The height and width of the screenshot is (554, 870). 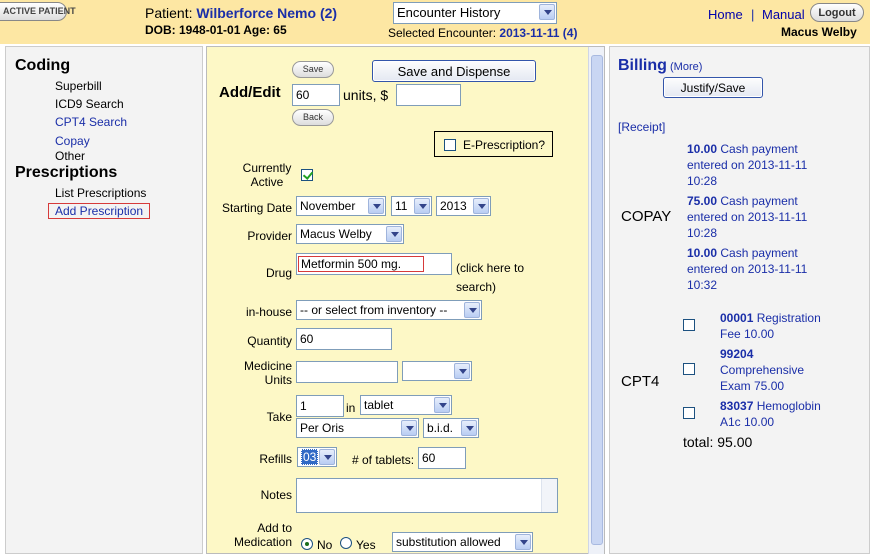 I want to click on tablets-label: # of tablets:, so click(x=383, y=460).